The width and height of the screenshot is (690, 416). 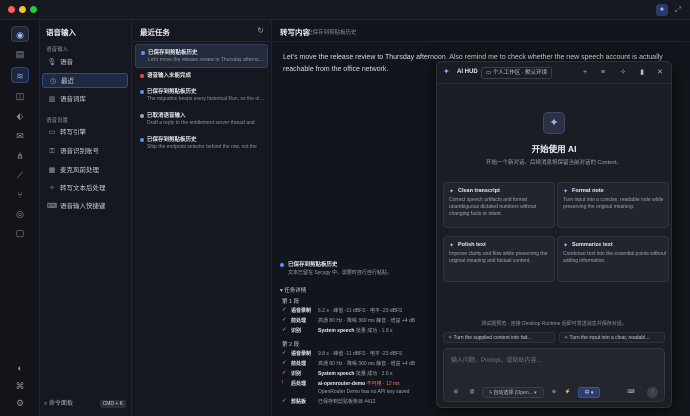 What do you see at coordinates (20, 368) in the screenshot?
I see `palette-icon: ◐` at bounding box center [20, 368].